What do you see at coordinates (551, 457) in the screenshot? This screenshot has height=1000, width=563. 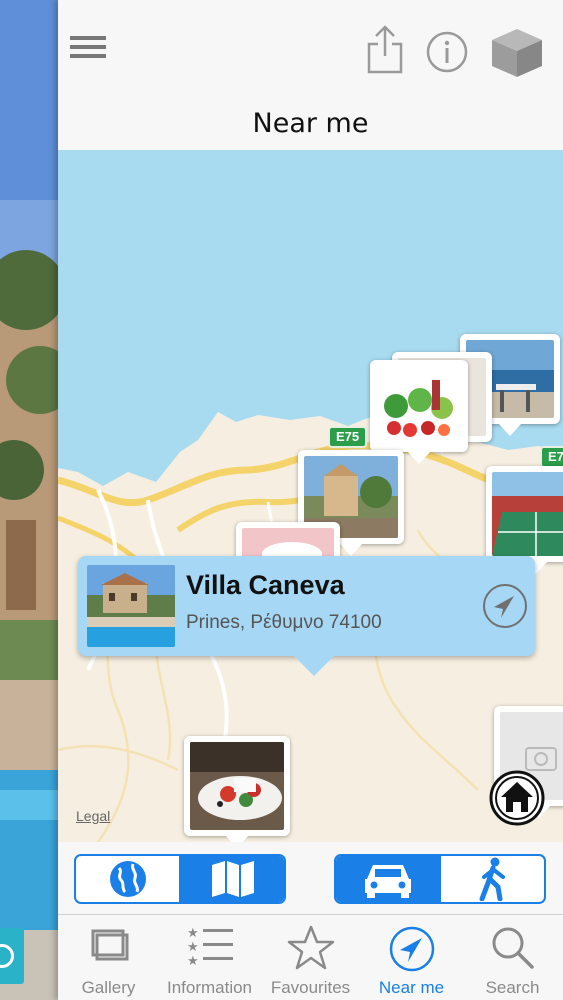 I see `road-badge-e7: E7` at bounding box center [551, 457].